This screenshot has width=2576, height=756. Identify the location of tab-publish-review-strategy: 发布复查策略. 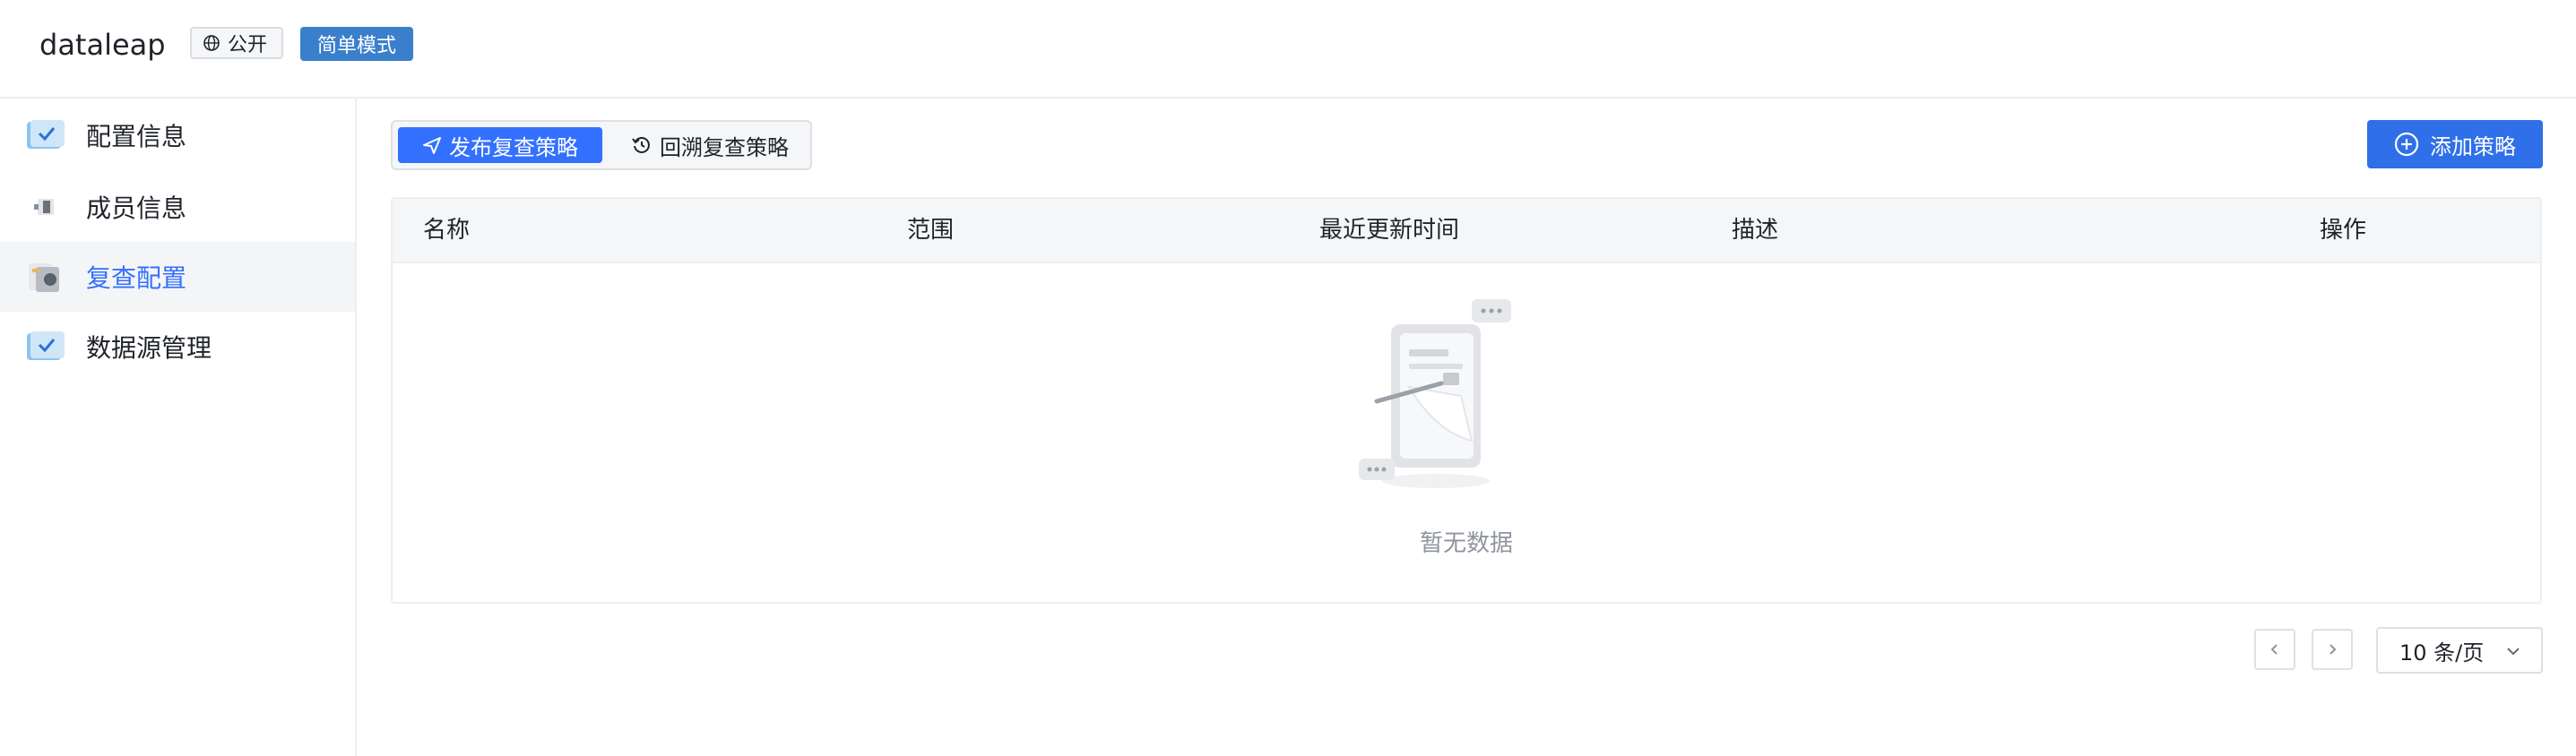
(500, 145).